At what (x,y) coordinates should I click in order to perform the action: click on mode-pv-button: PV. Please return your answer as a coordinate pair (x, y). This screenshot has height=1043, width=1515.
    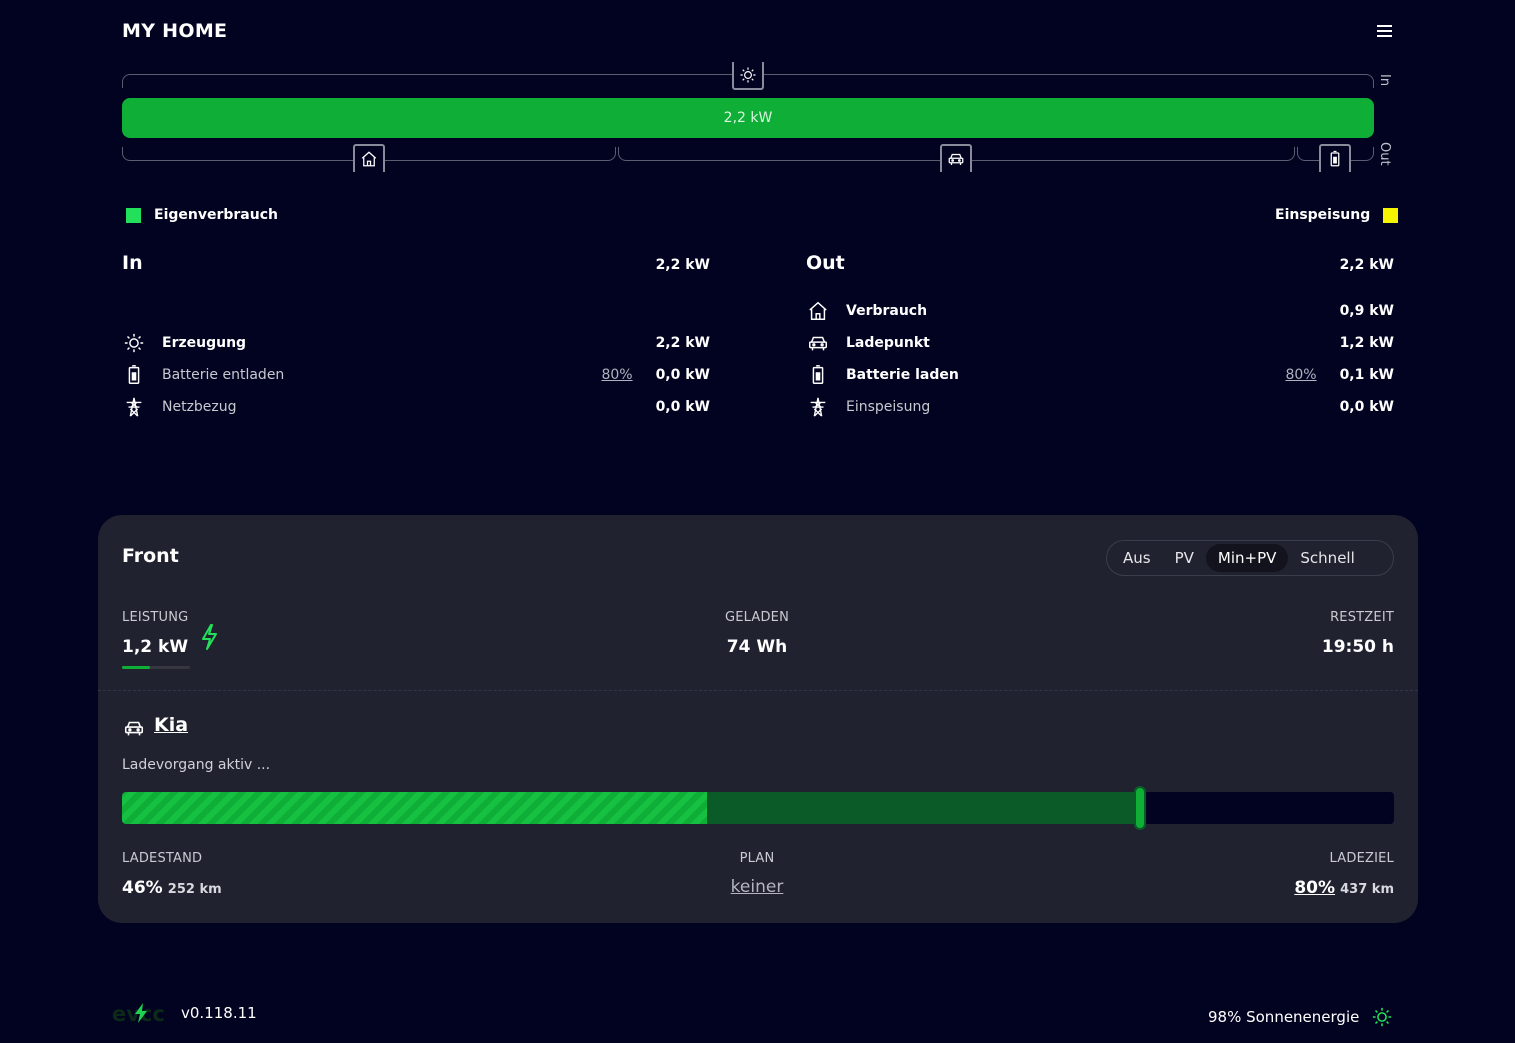
    Looking at the image, I should click on (1184, 558).